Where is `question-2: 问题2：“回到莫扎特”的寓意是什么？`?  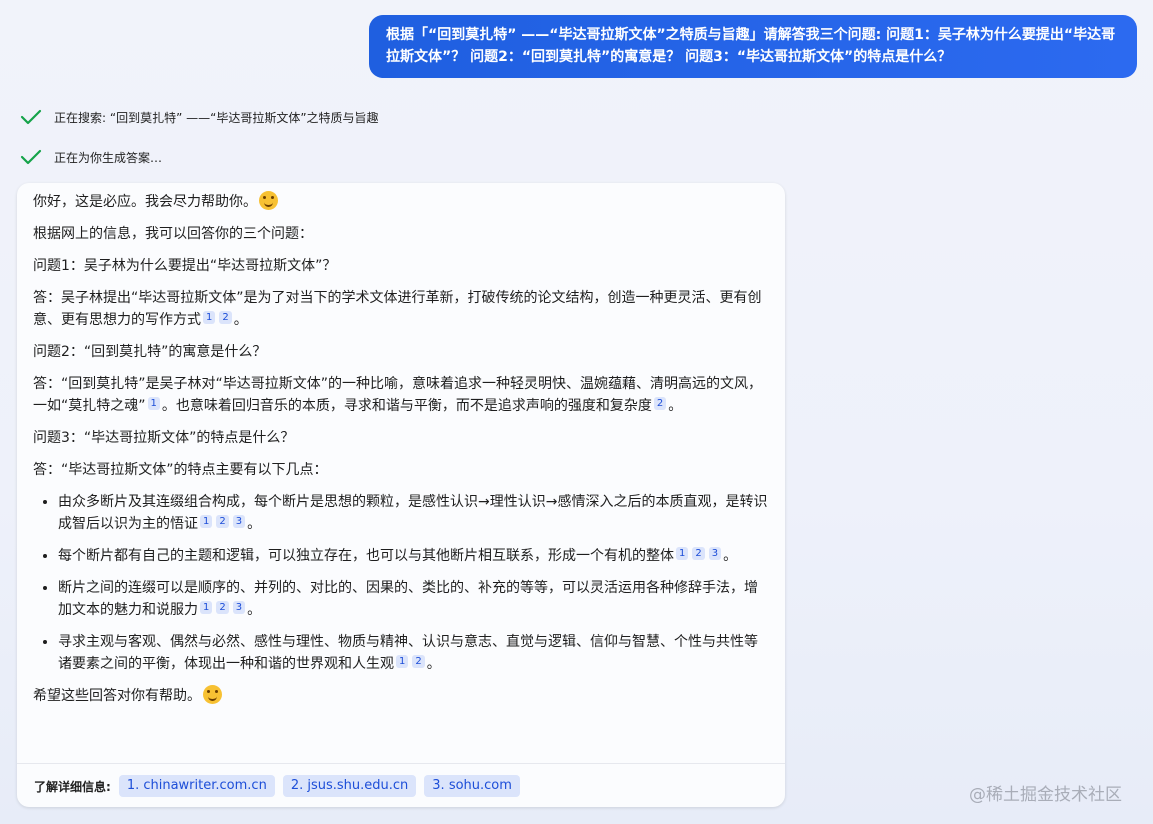
question-2: 问题2：“回到莫扎特”的寓意是什么？ is located at coordinates (150, 352).